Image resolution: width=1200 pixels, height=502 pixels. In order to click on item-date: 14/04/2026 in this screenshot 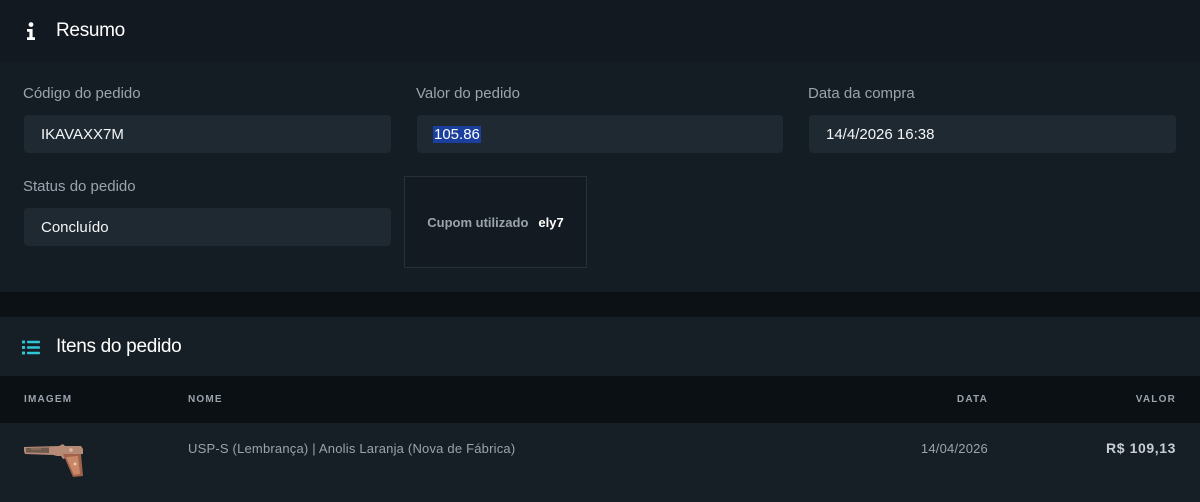, I will do `click(954, 448)`.